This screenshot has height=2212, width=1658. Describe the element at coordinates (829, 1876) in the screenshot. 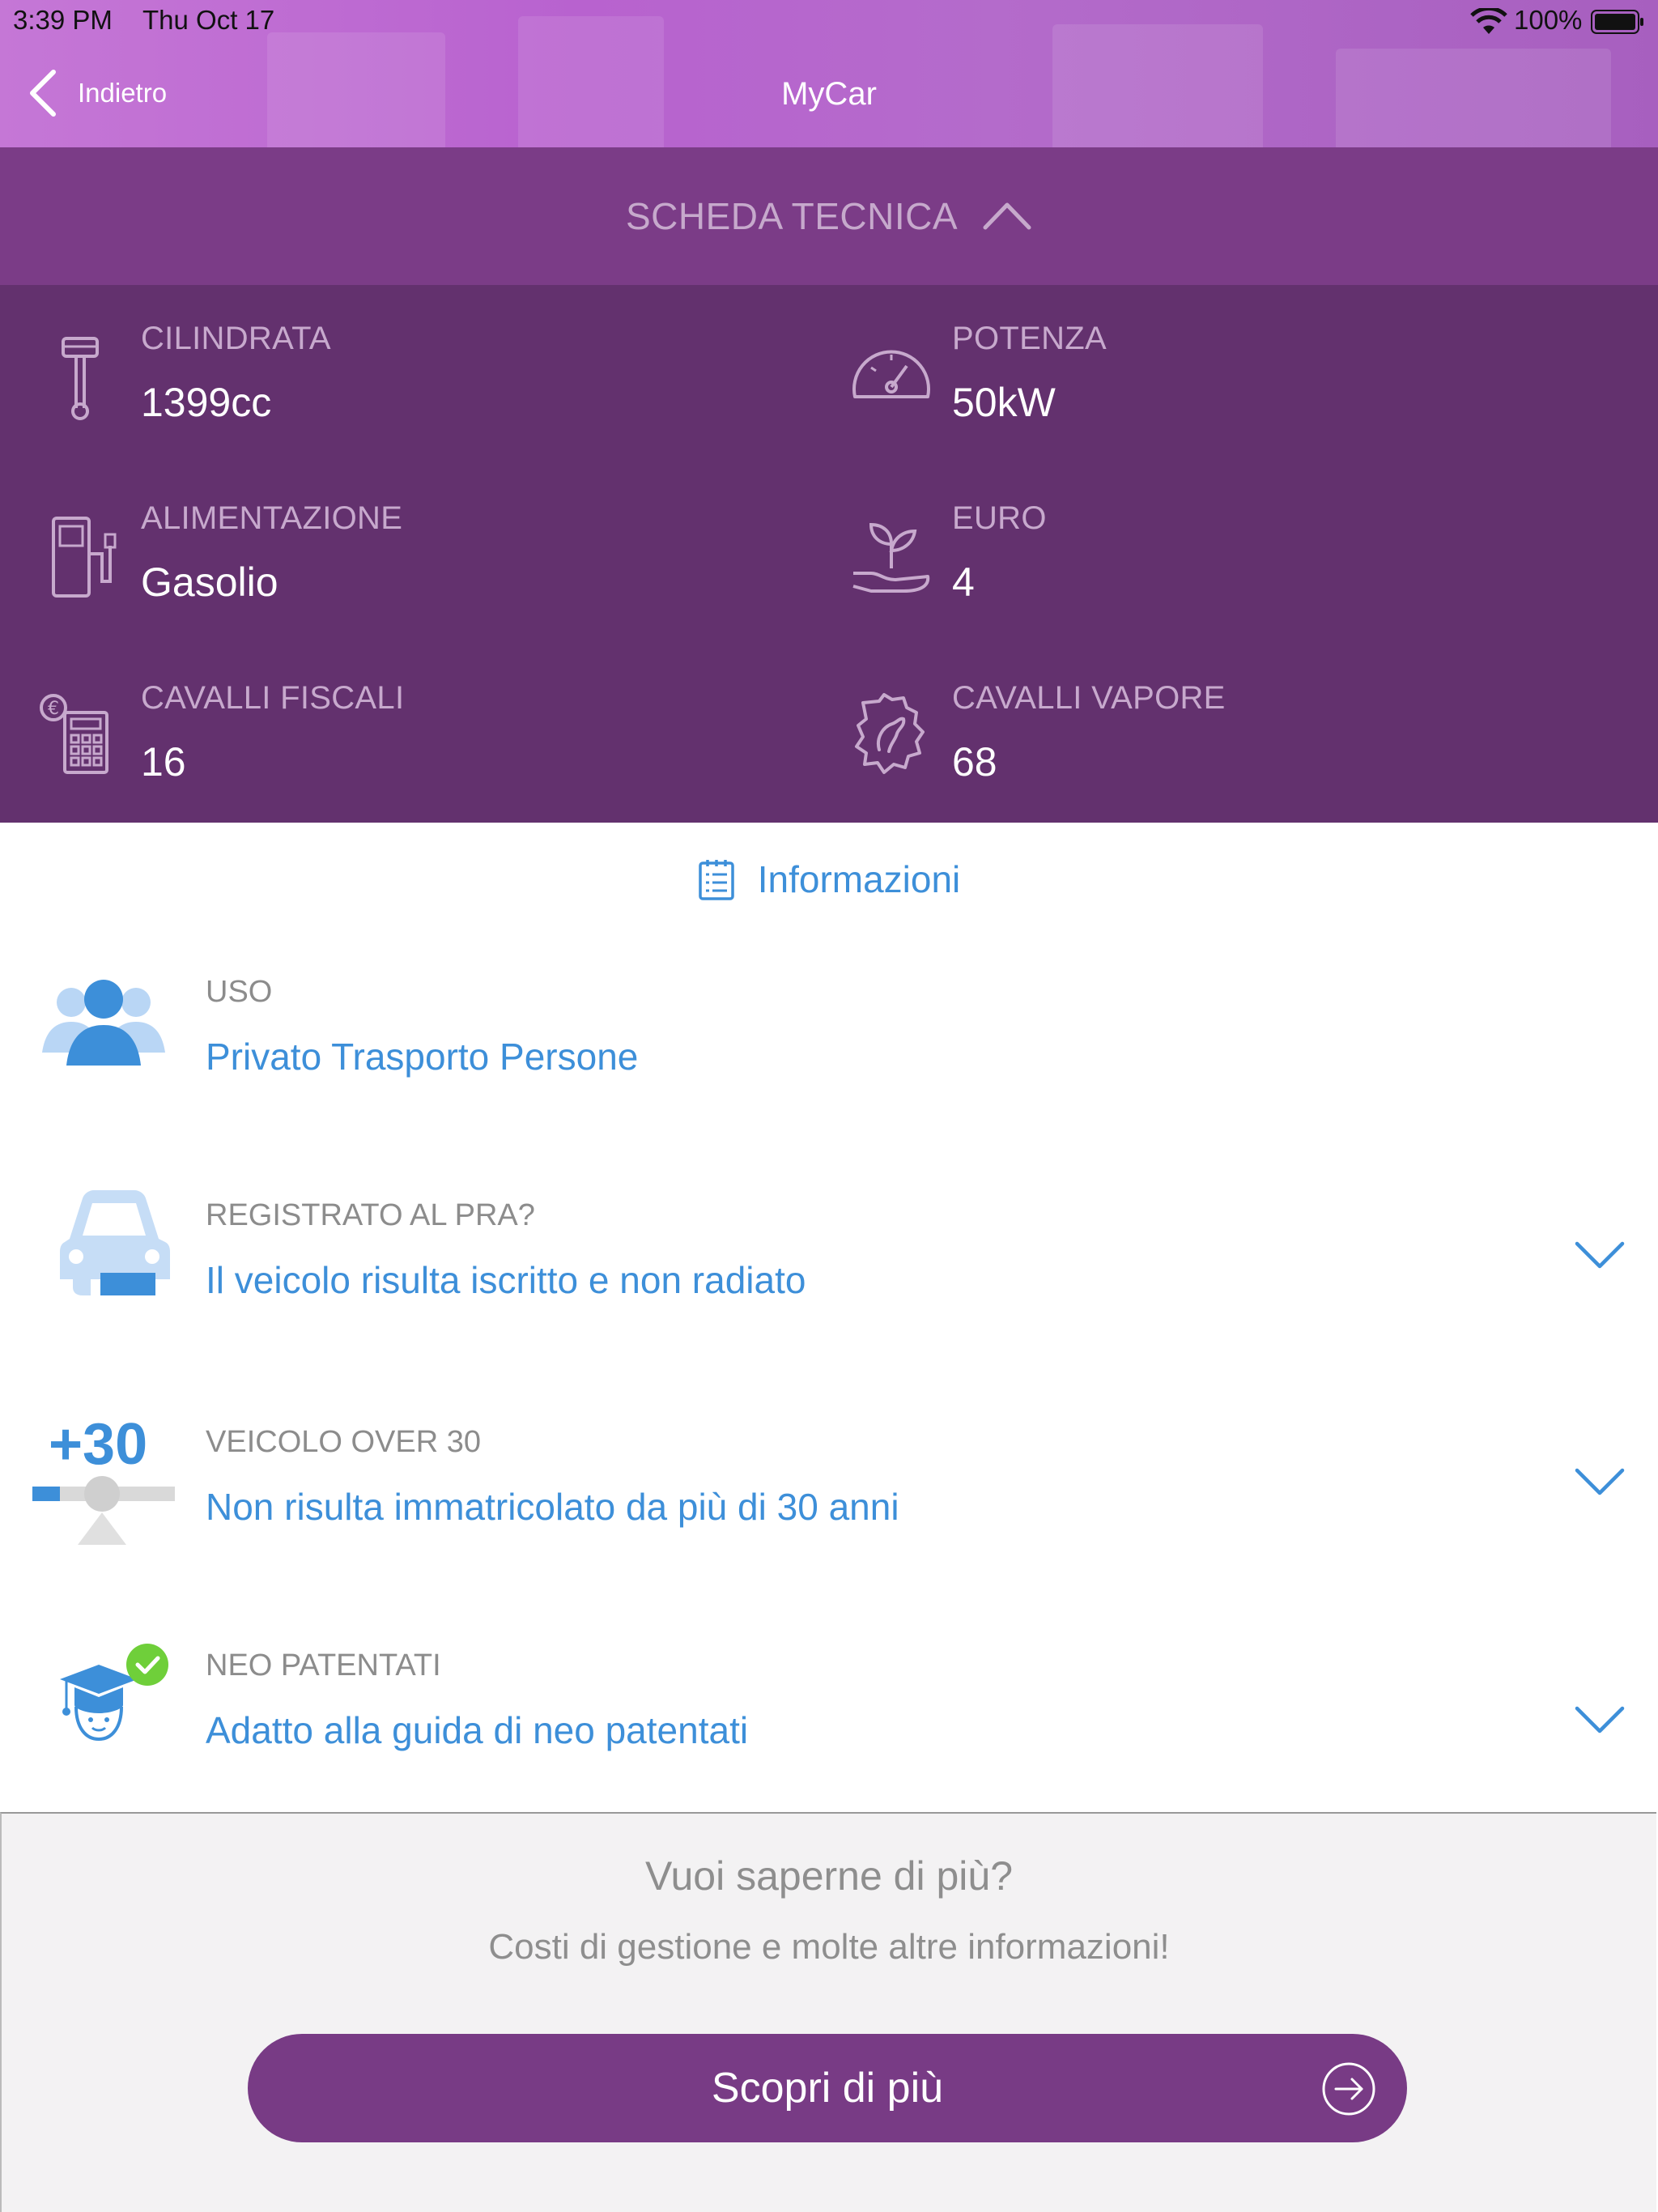

I see `more-info-title: Vuoi saperne di più?` at that location.